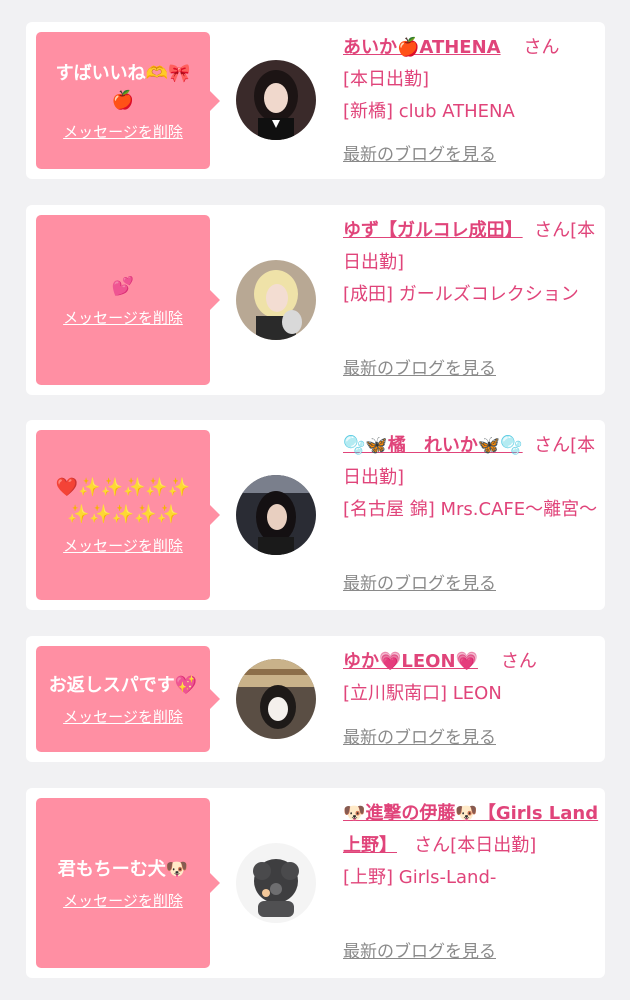 This screenshot has height=1000, width=630. What do you see at coordinates (410, 661) in the screenshot?
I see `cast-name-link: ゆか💗LEON💗` at bounding box center [410, 661].